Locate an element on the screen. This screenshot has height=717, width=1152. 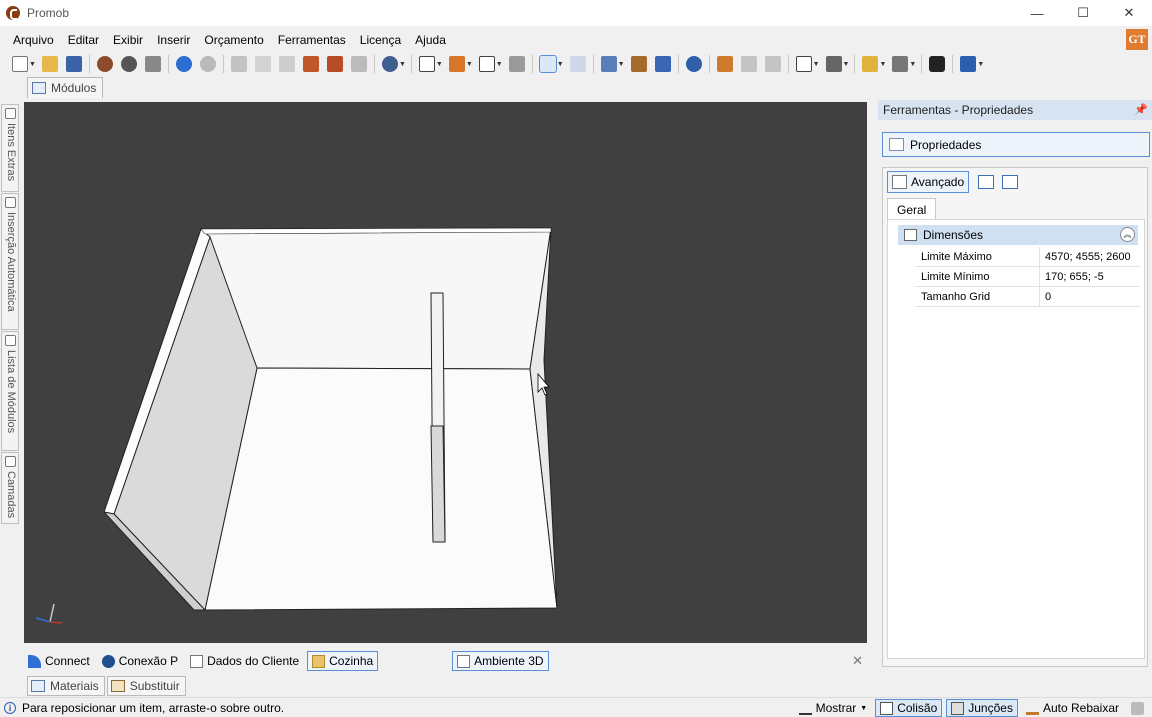
property-value: 0 is located at coordinates (1045, 296).